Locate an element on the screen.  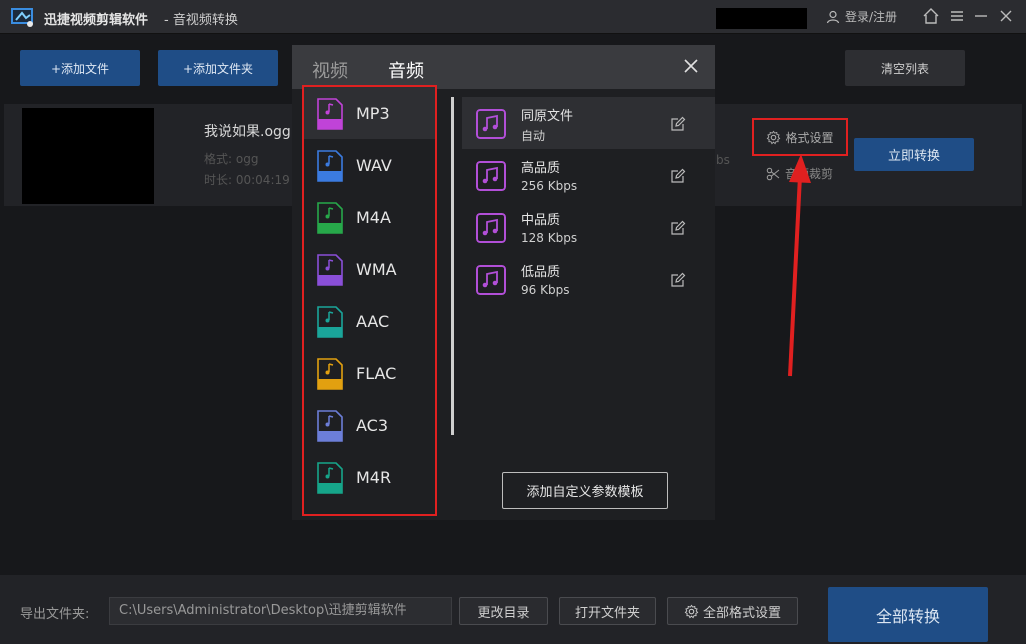
format-item-wav: WAV is located at coordinates (369, 165).